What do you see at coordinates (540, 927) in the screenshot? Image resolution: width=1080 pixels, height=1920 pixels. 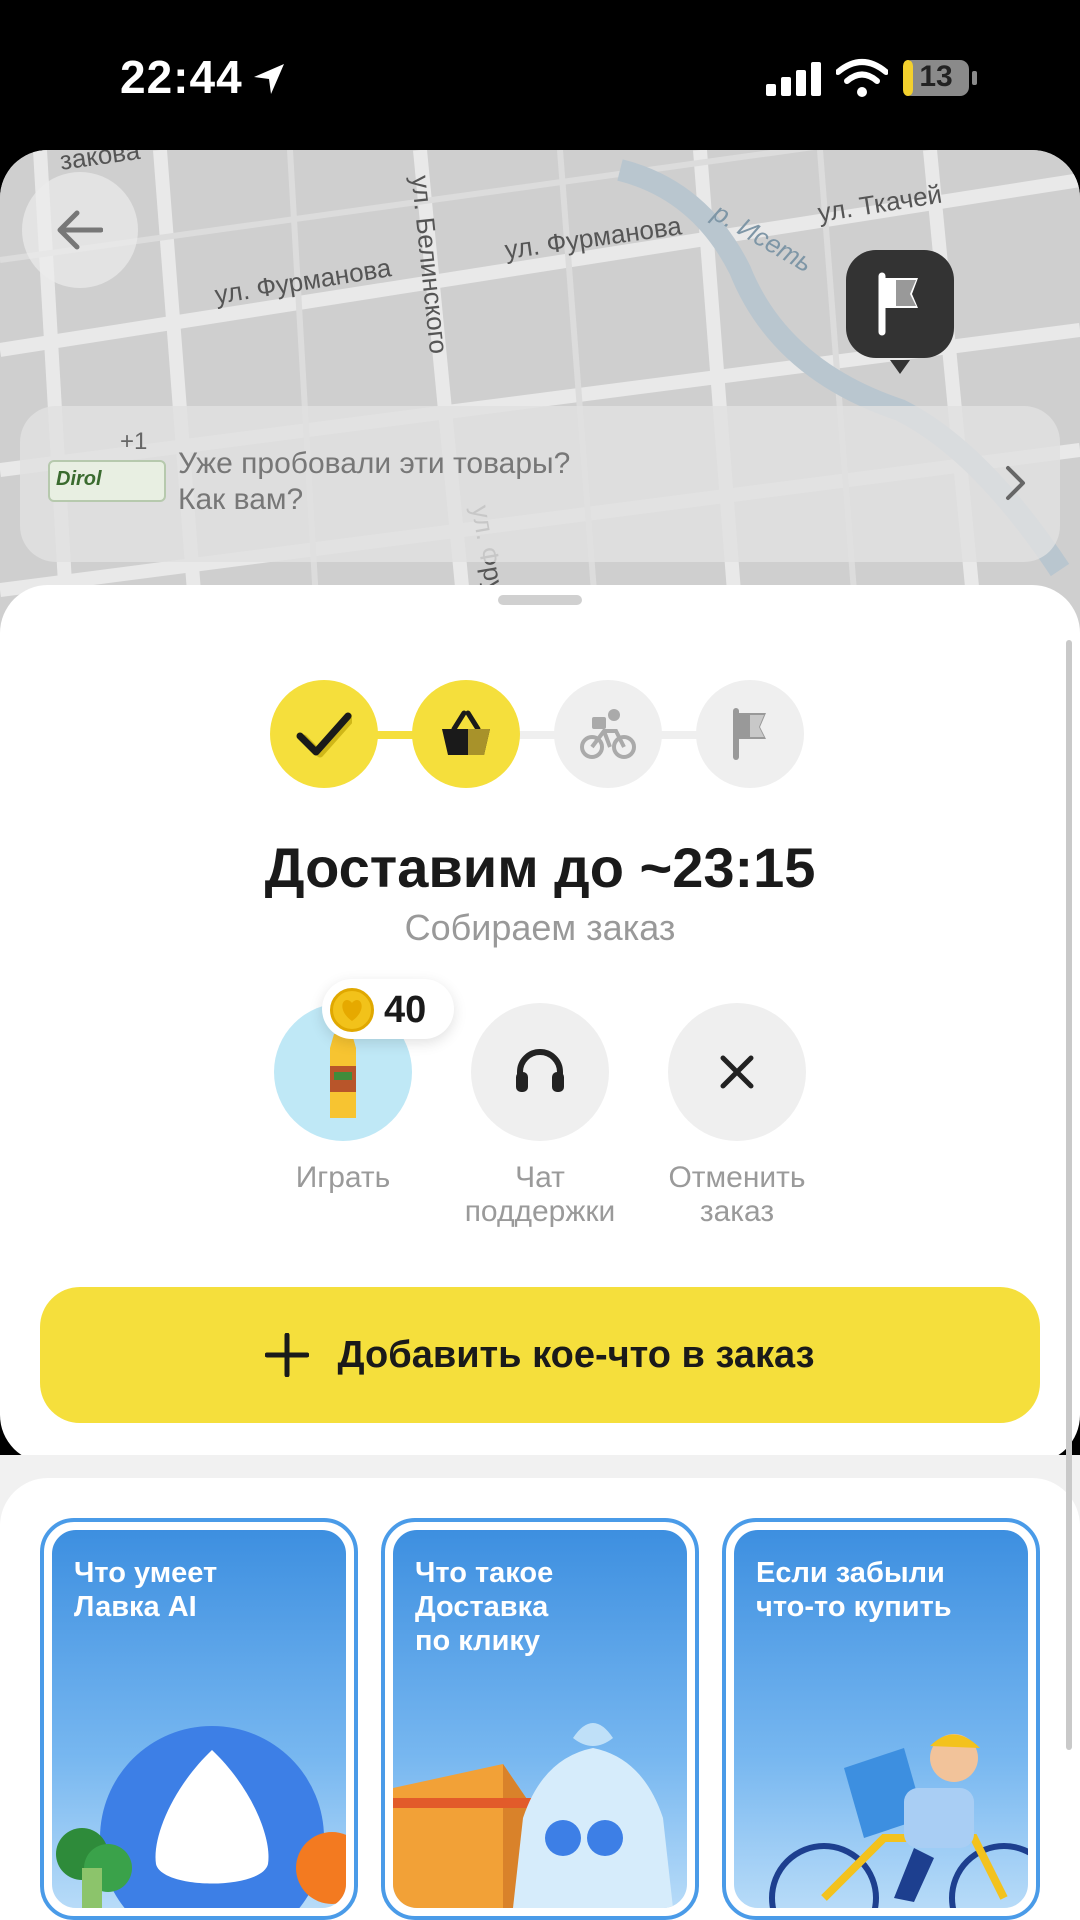 I see `order-status-text: Собираем заказ` at bounding box center [540, 927].